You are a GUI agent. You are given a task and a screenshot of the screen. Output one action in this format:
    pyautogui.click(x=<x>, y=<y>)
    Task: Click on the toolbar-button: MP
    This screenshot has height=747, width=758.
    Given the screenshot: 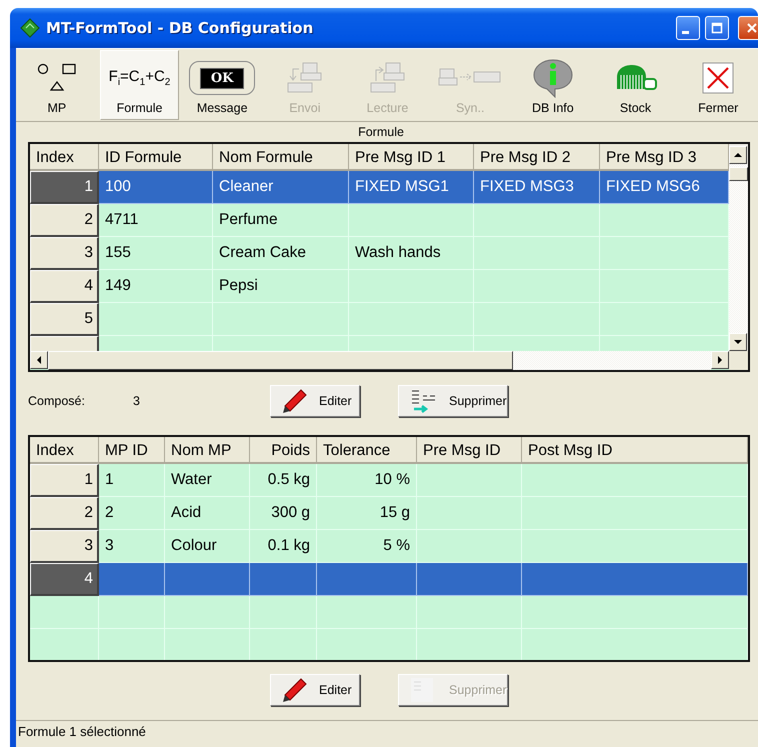 What is the action you would take?
    pyautogui.click(x=57, y=85)
    